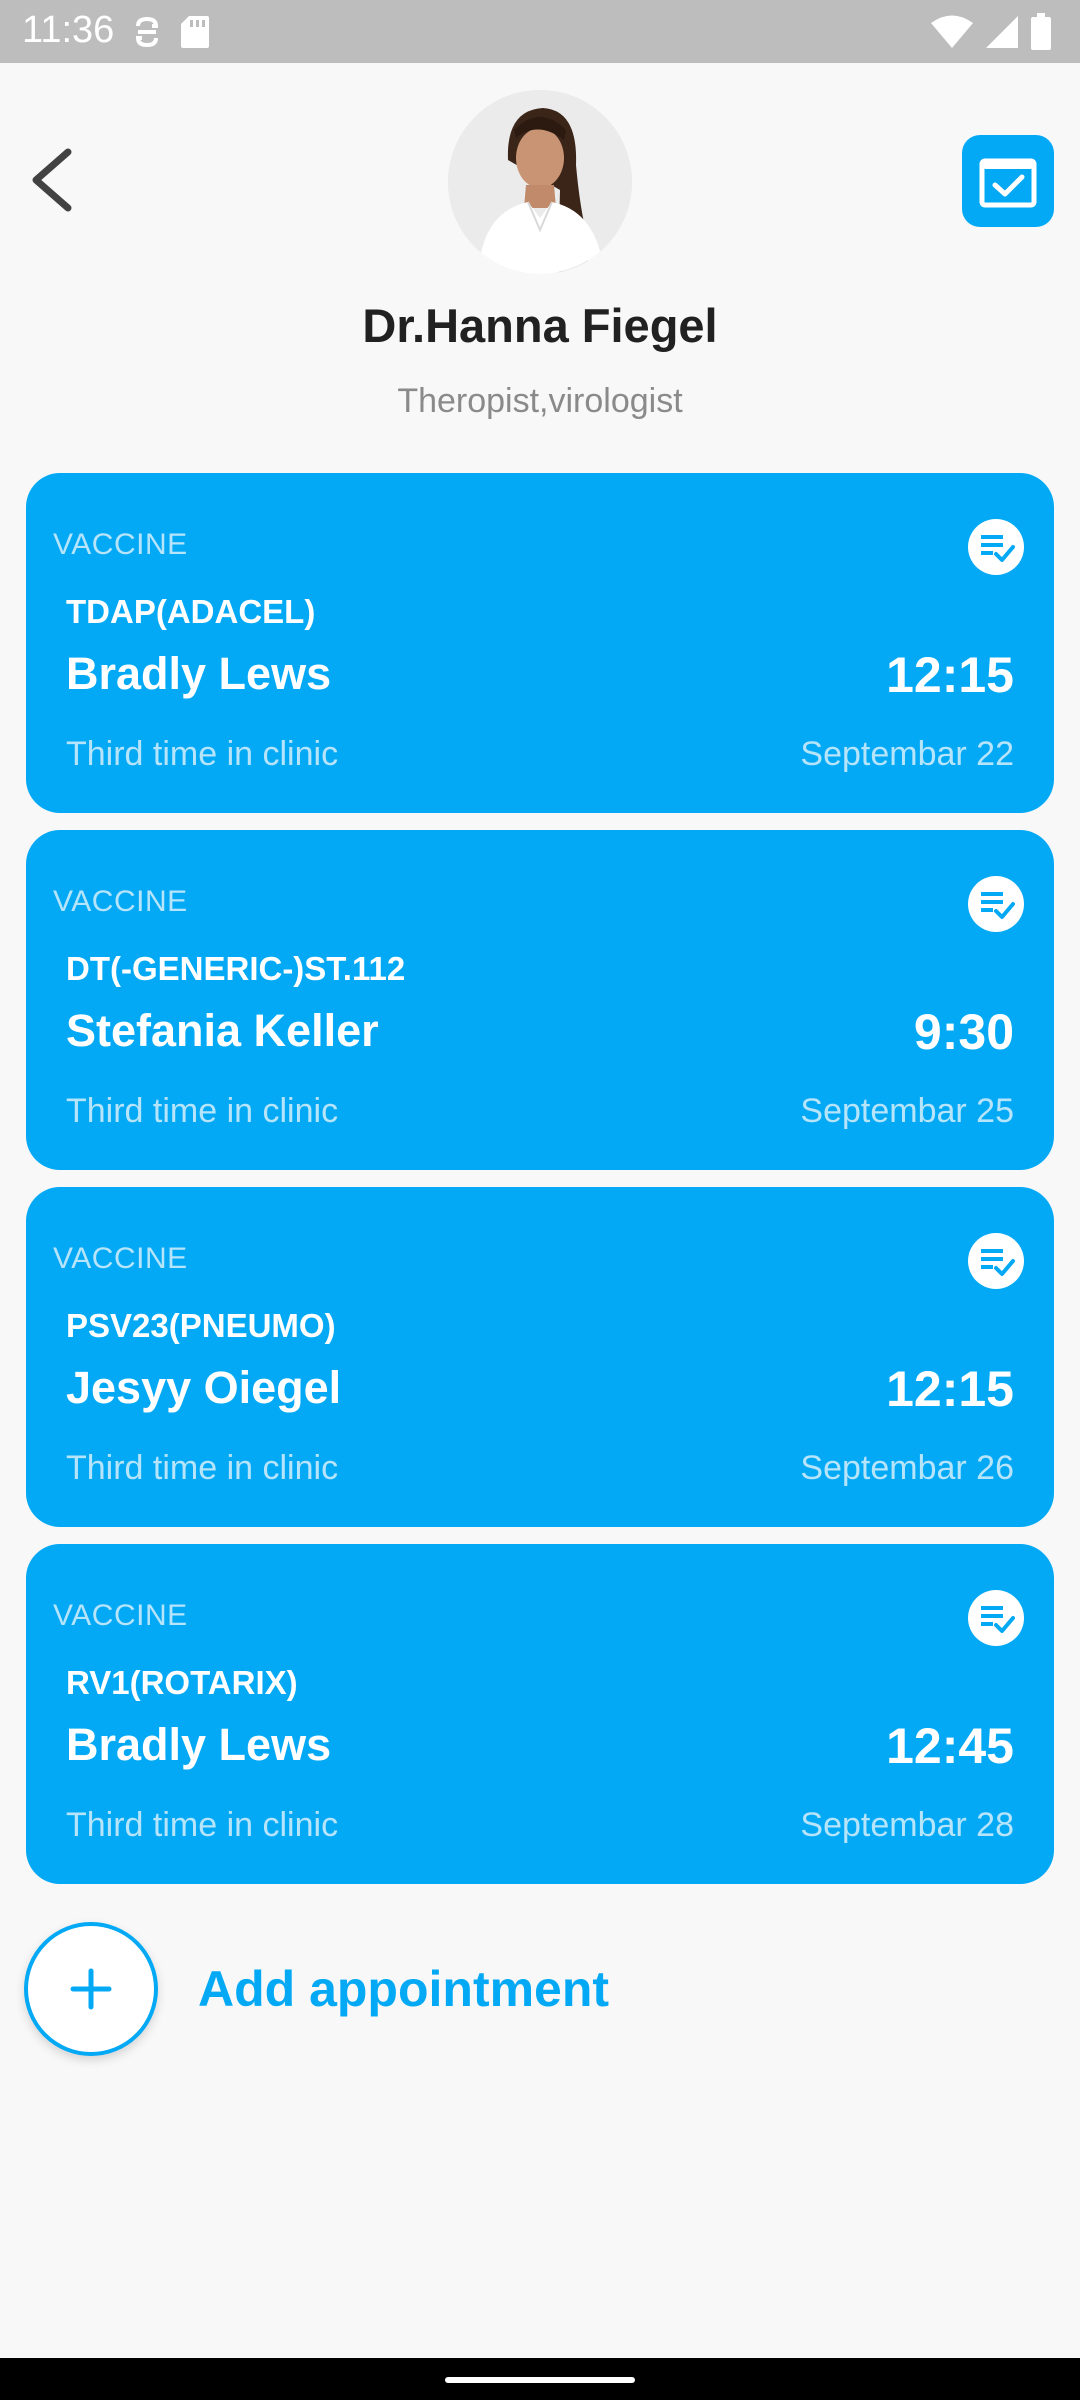 The width and height of the screenshot is (1080, 2400). I want to click on doctor-avatar, so click(540, 182).